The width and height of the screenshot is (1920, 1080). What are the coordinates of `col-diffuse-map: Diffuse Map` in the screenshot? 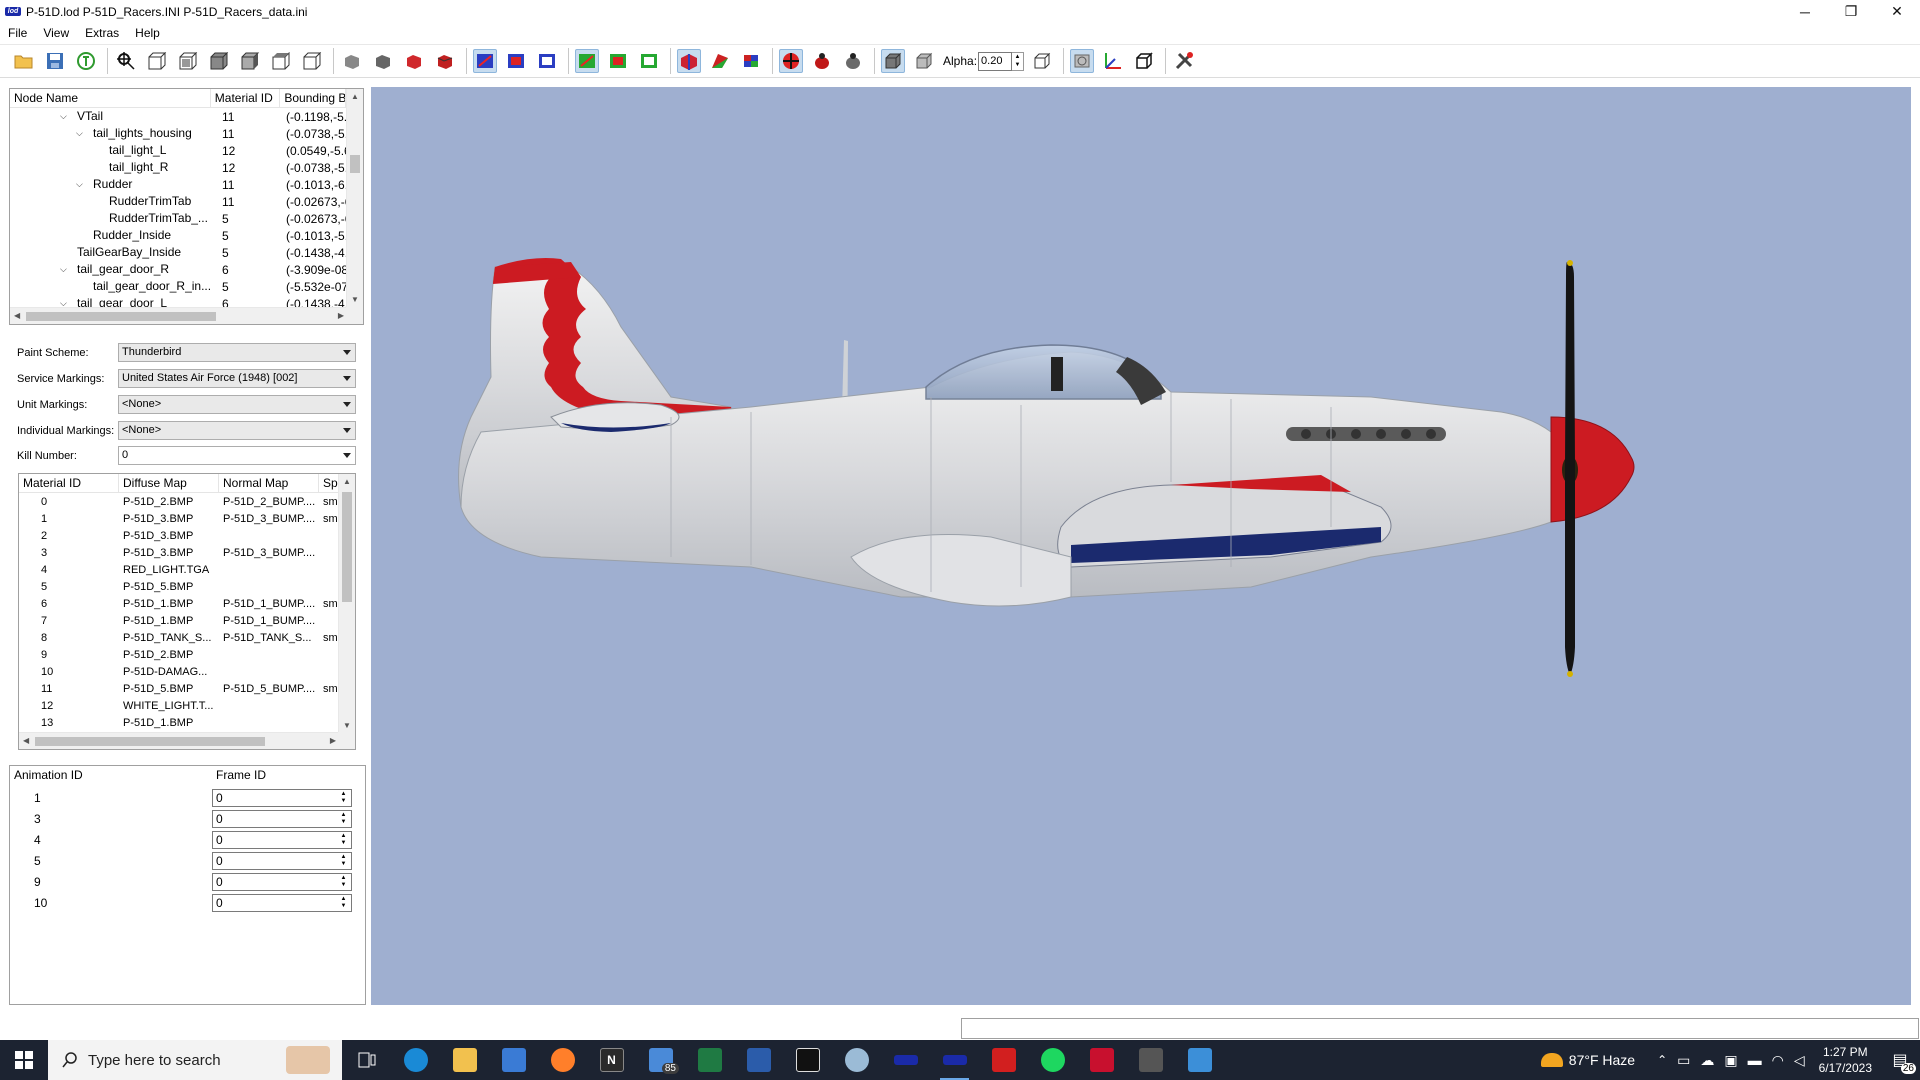 It's located at (169, 483).